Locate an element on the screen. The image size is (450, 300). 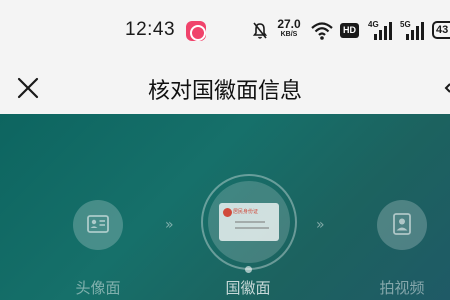
network-speed-unit: KB/S is located at coordinates (289, 34).